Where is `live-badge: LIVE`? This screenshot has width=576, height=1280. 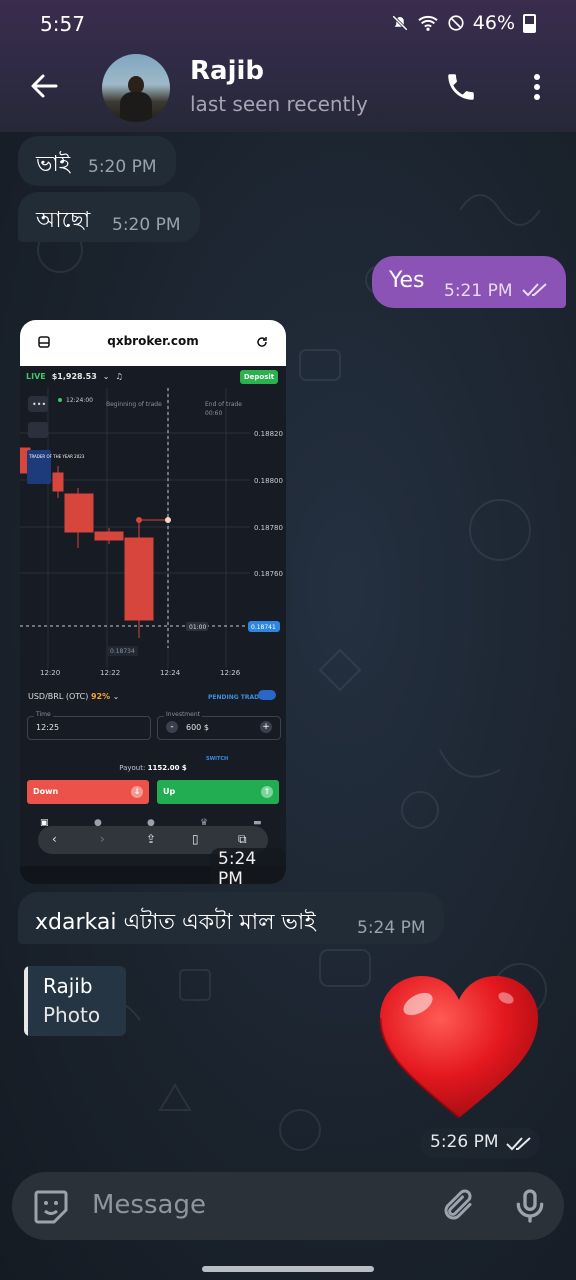
live-badge: LIVE is located at coordinates (36, 376).